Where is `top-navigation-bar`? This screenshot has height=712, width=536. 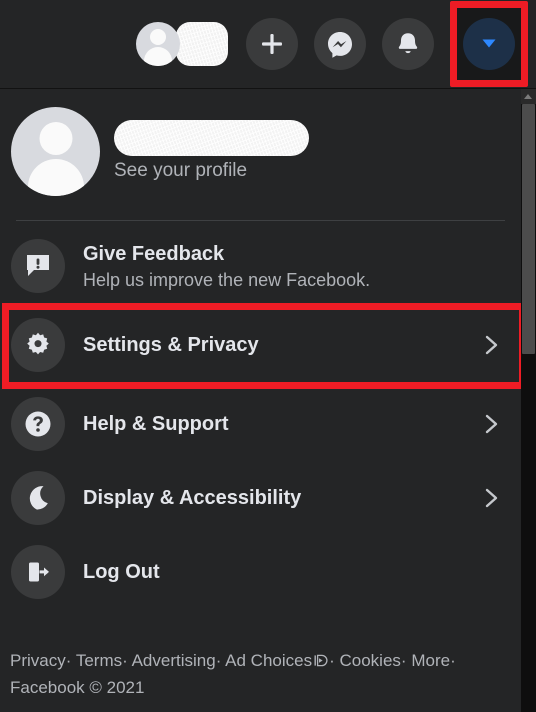
top-navigation-bar is located at coordinates (268, 44).